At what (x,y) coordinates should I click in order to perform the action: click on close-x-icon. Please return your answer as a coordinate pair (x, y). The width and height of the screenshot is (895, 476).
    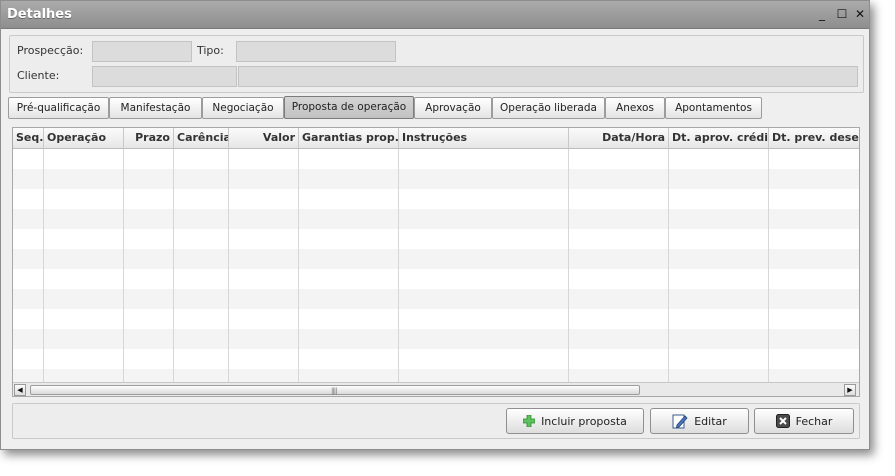
    Looking at the image, I should click on (782, 421).